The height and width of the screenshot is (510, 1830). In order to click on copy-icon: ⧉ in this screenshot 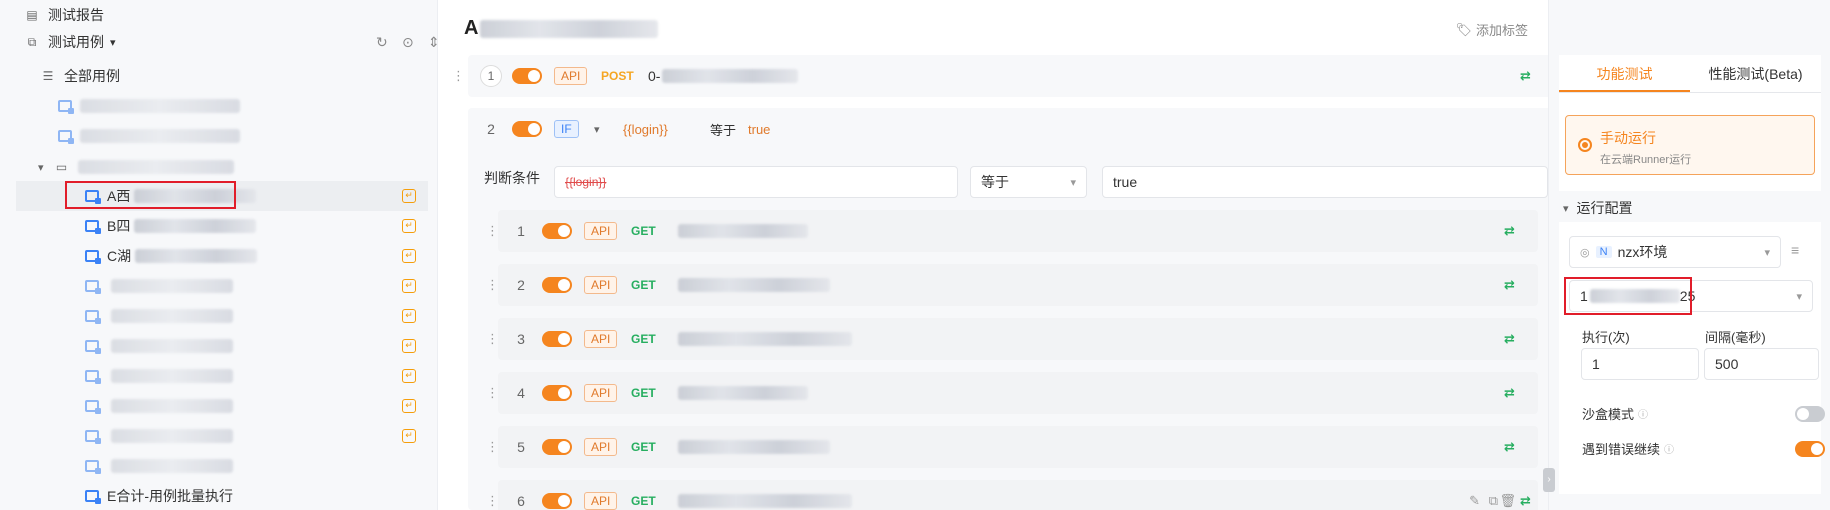, I will do `click(1493, 501)`.